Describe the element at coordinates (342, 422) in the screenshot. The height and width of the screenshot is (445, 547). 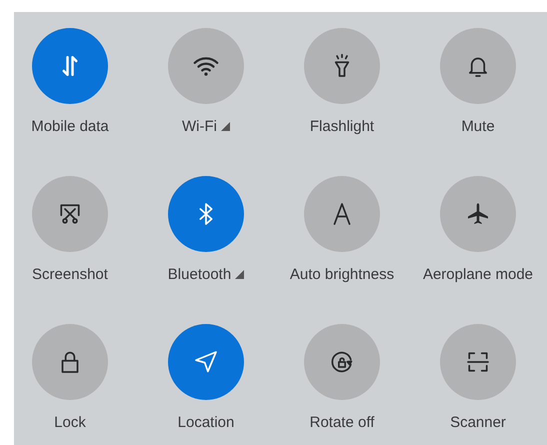
I see `toggle-label: Rotate off` at that location.